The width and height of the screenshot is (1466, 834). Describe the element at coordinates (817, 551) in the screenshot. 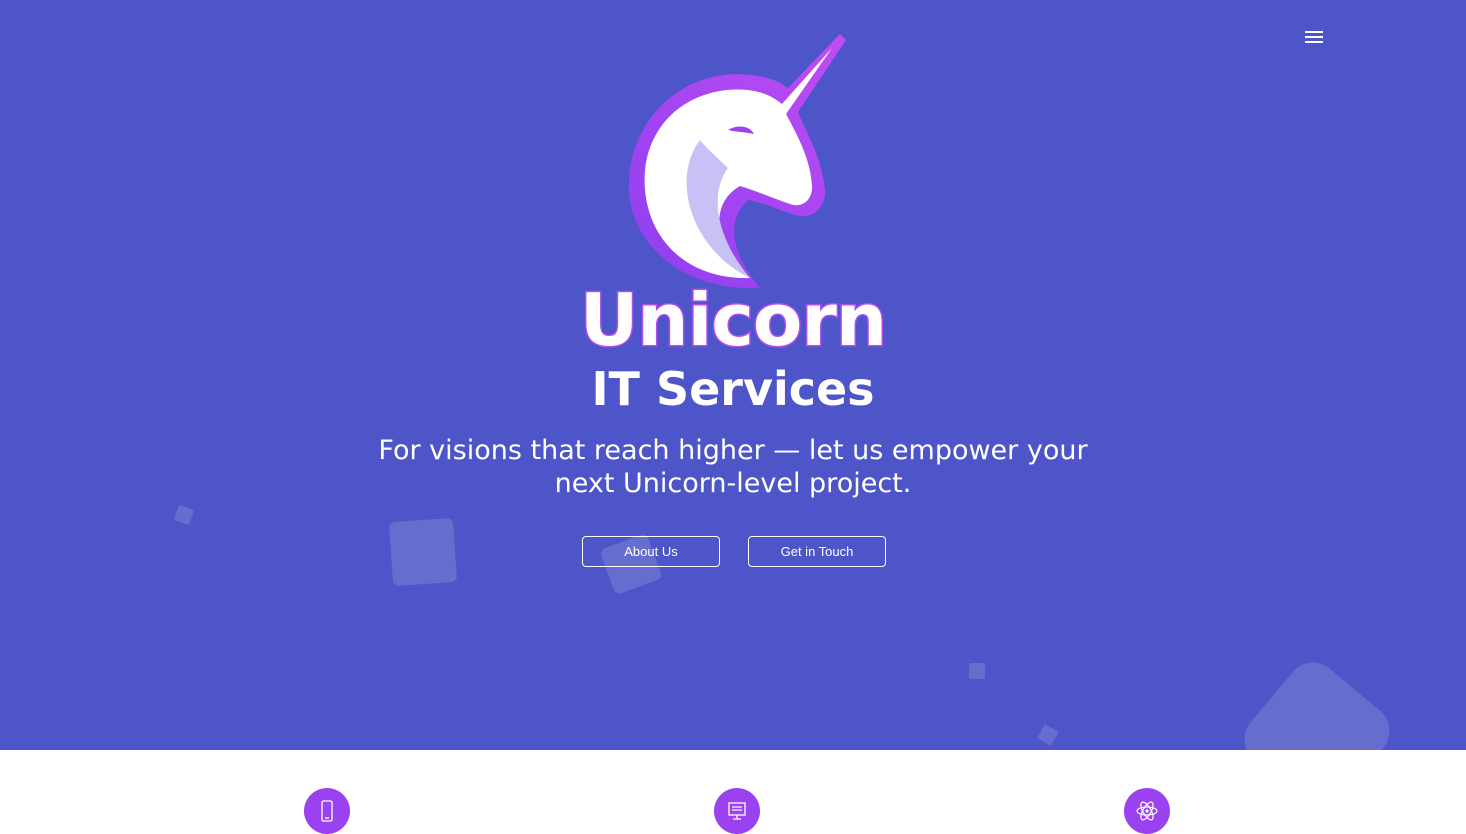

I see `get-in-touch-button: Get in Touch` at that location.